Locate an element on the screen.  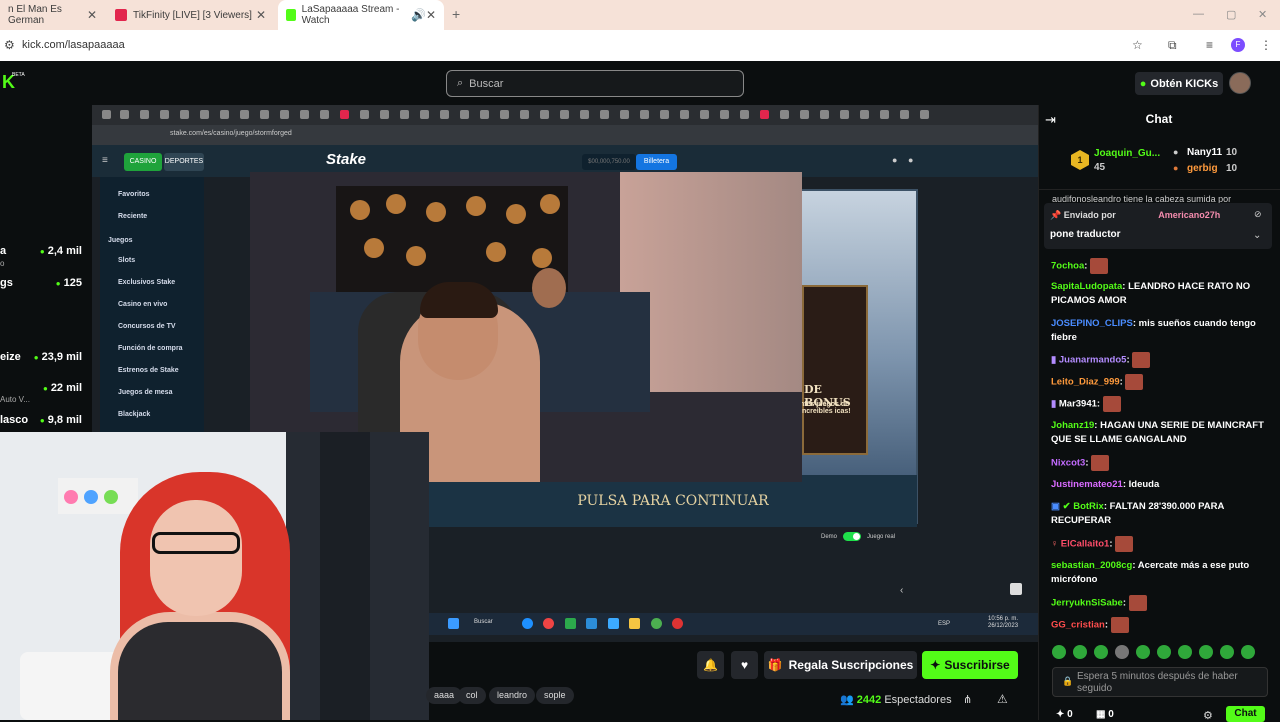
verified-badge-icon: ✔ is located at coordinates (1066, 506).